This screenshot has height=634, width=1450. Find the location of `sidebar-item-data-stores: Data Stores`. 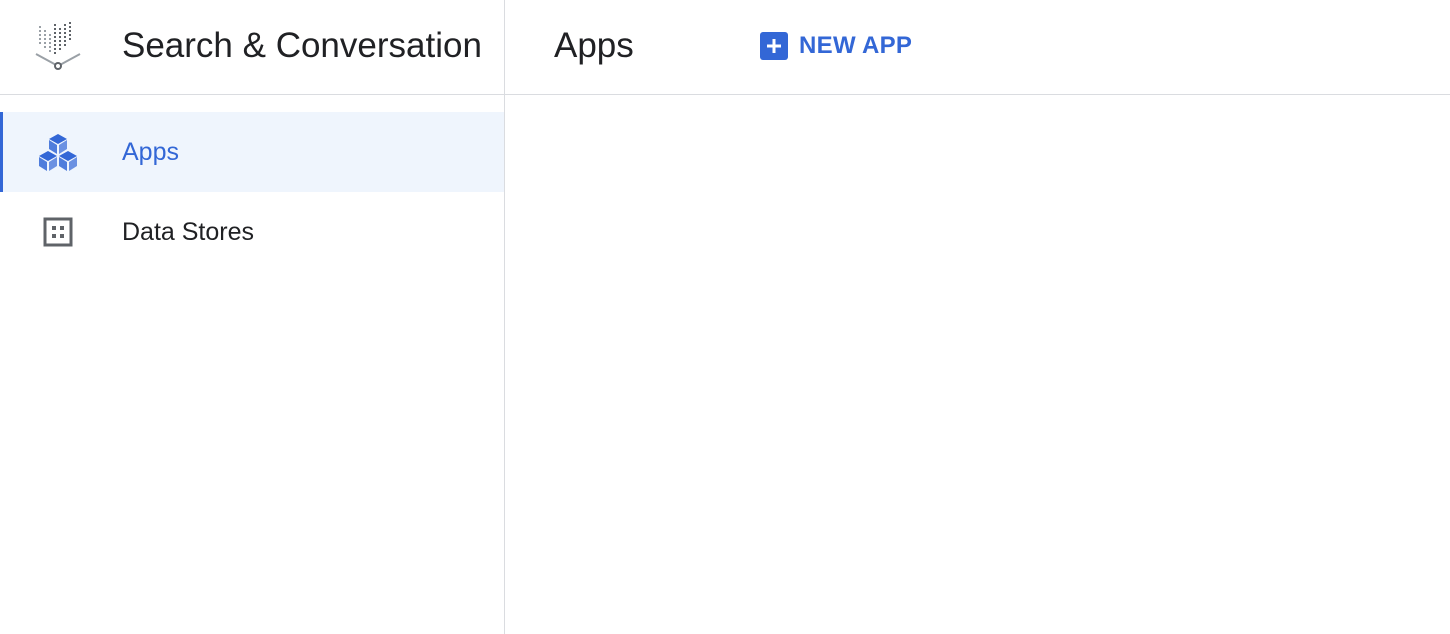

sidebar-item-data-stores: Data Stores is located at coordinates (252, 232).